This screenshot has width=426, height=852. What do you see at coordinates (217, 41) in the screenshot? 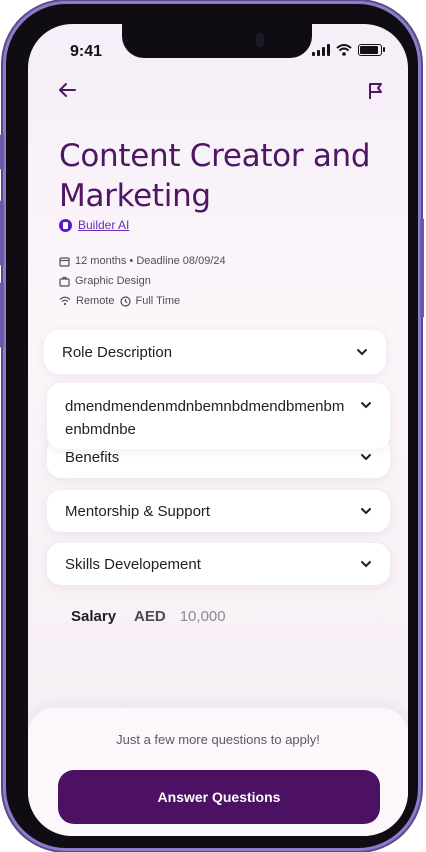
I see `notch` at bounding box center [217, 41].